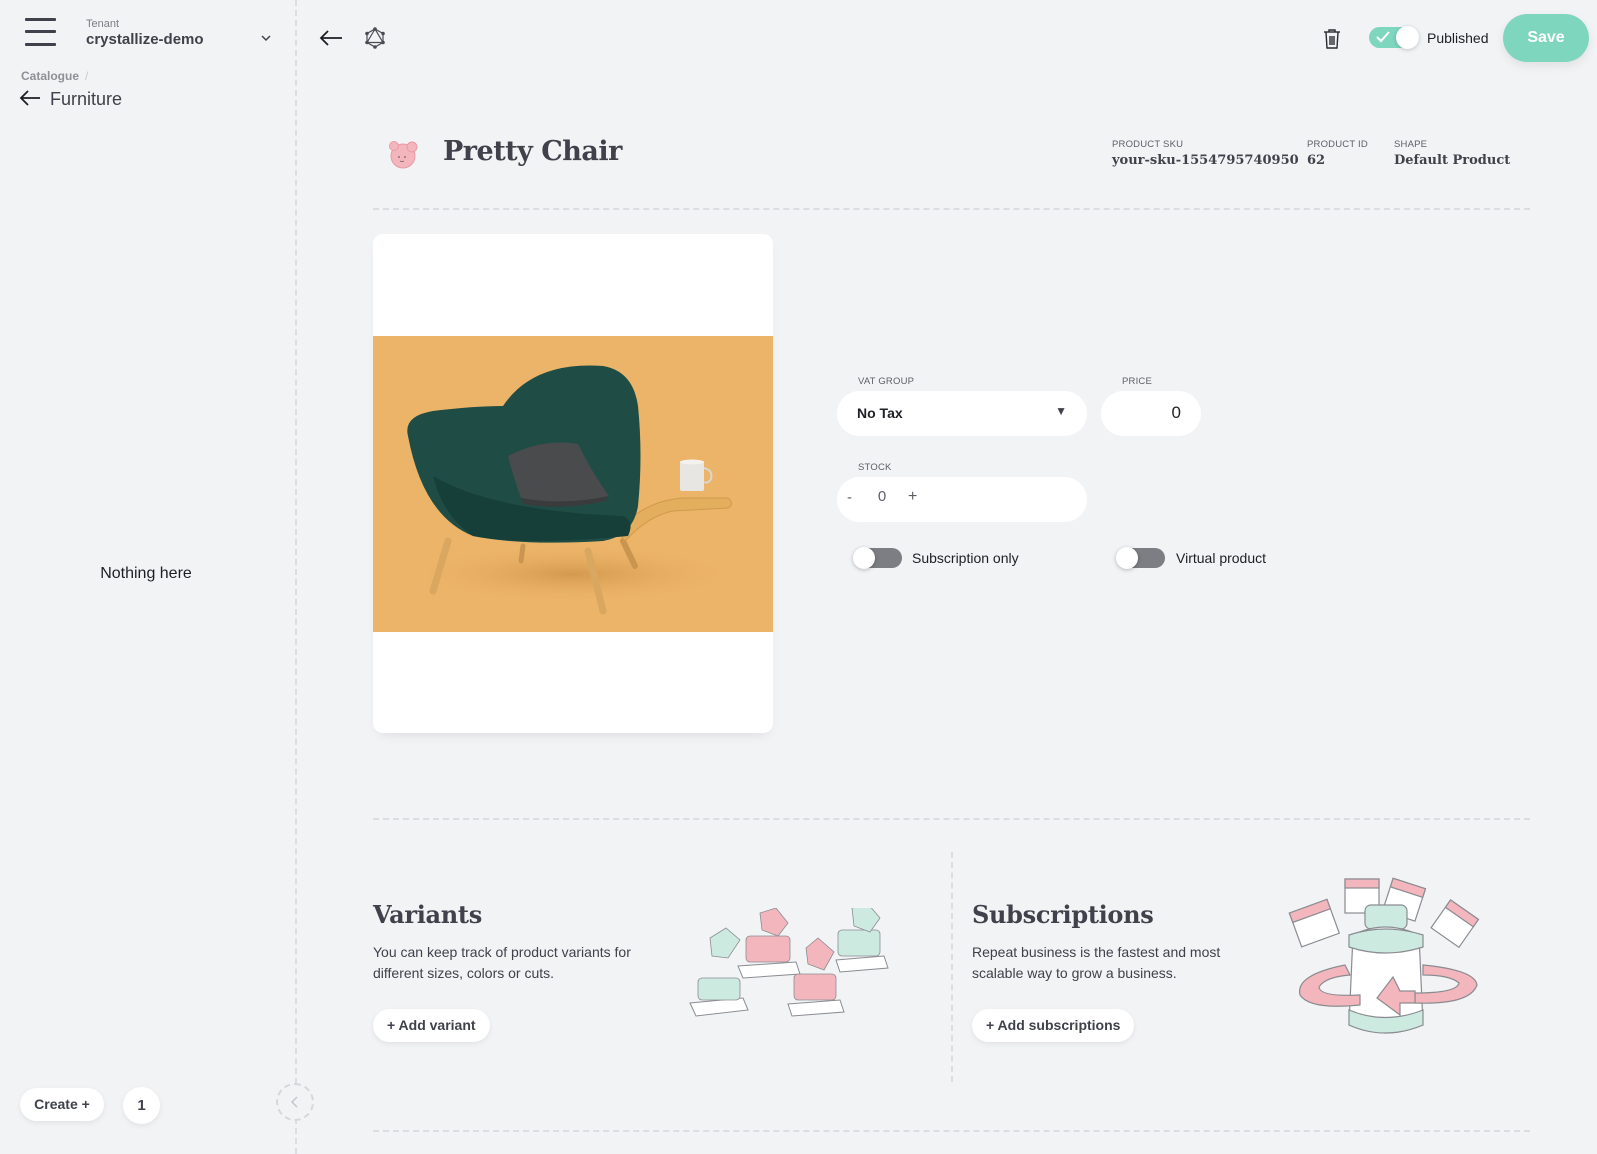 This screenshot has width=1597, height=1154. I want to click on back-arrow-icon, so click(331, 38).